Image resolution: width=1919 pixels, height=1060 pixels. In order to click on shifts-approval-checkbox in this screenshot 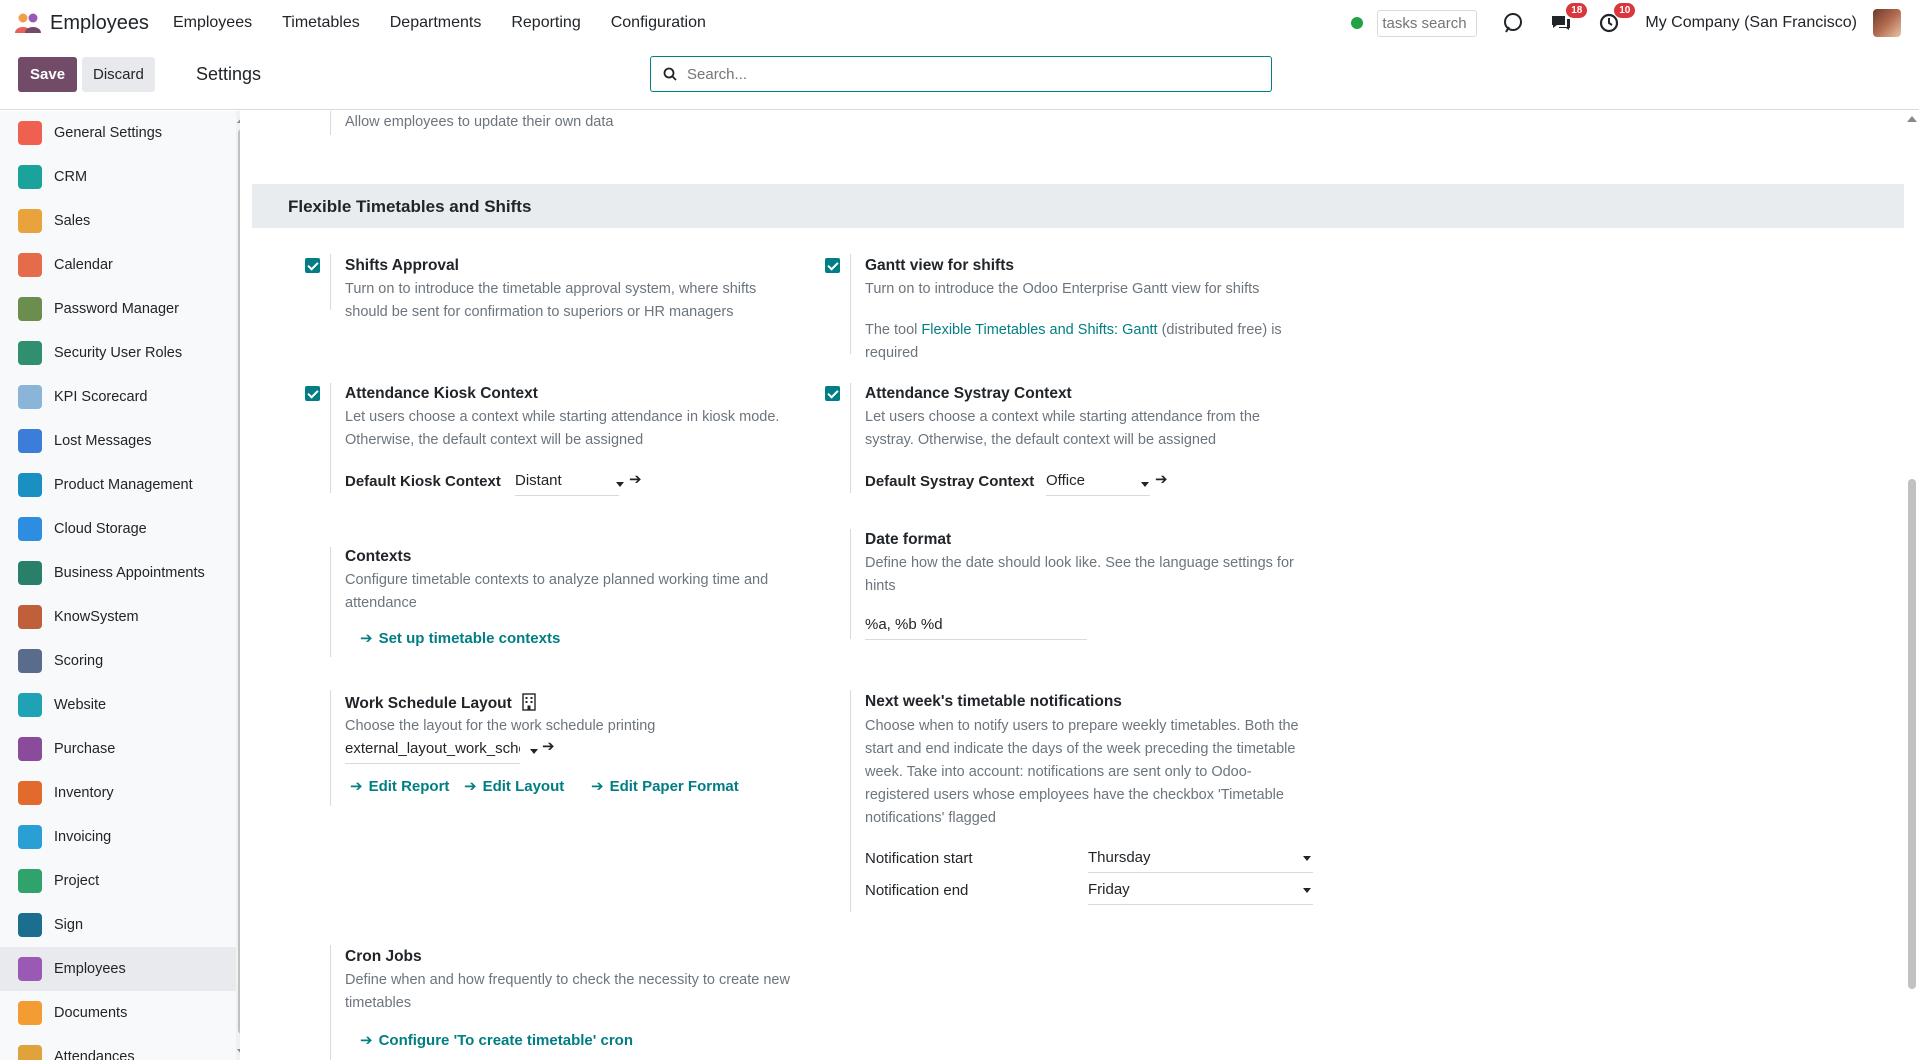, I will do `click(312, 265)`.